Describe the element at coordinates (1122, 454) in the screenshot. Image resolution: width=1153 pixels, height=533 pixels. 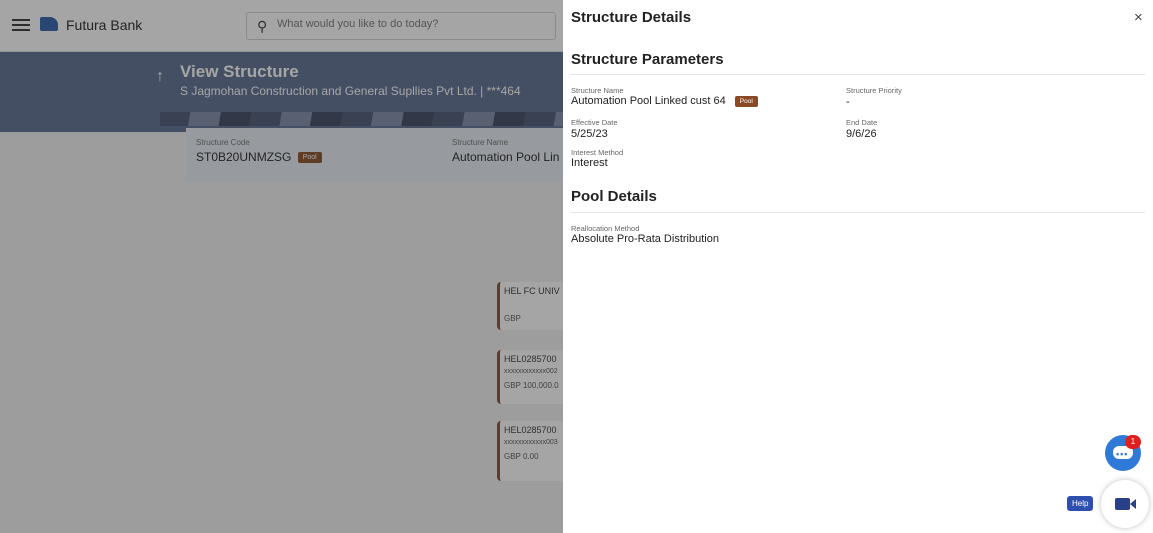
I see `chat-dots: •••` at that location.